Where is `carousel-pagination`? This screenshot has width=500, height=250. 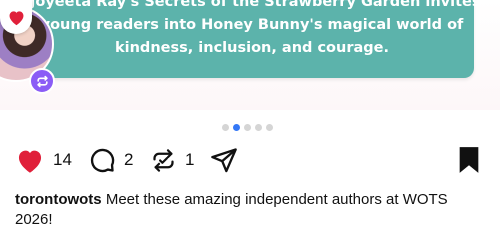
carousel-pagination is located at coordinates (247, 127).